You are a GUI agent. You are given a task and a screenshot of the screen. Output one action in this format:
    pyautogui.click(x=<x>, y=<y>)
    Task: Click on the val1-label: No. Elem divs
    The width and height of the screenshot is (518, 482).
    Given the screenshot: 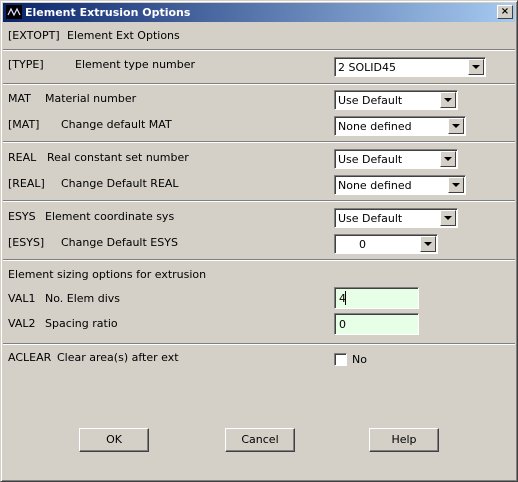 What is the action you would take?
    pyautogui.click(x=83, y=298)
    